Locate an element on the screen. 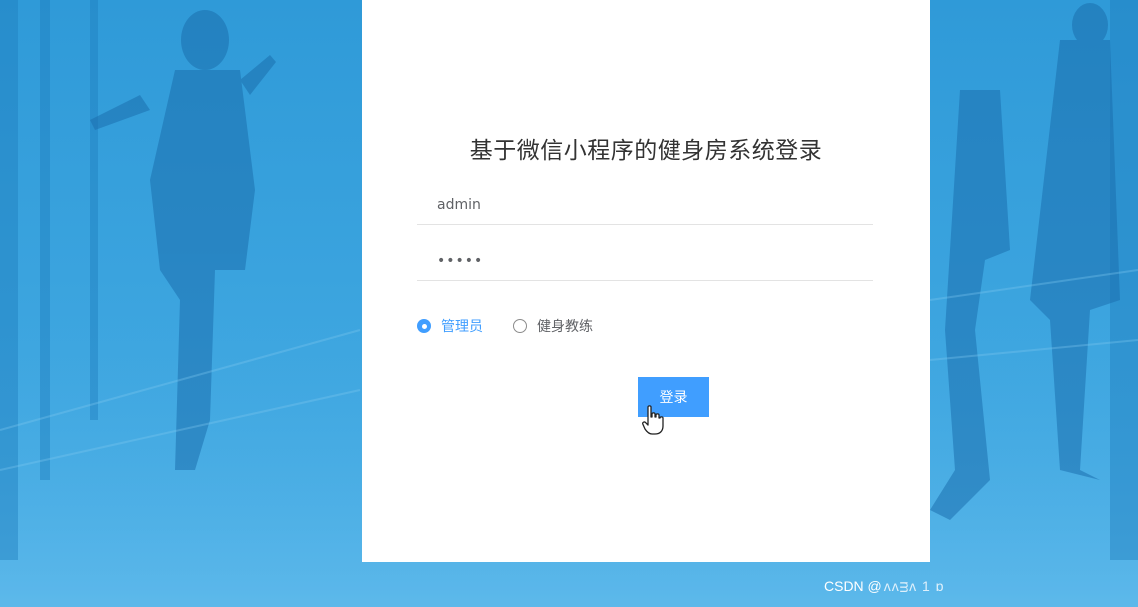  username-input is located at coordinates (645, 205).